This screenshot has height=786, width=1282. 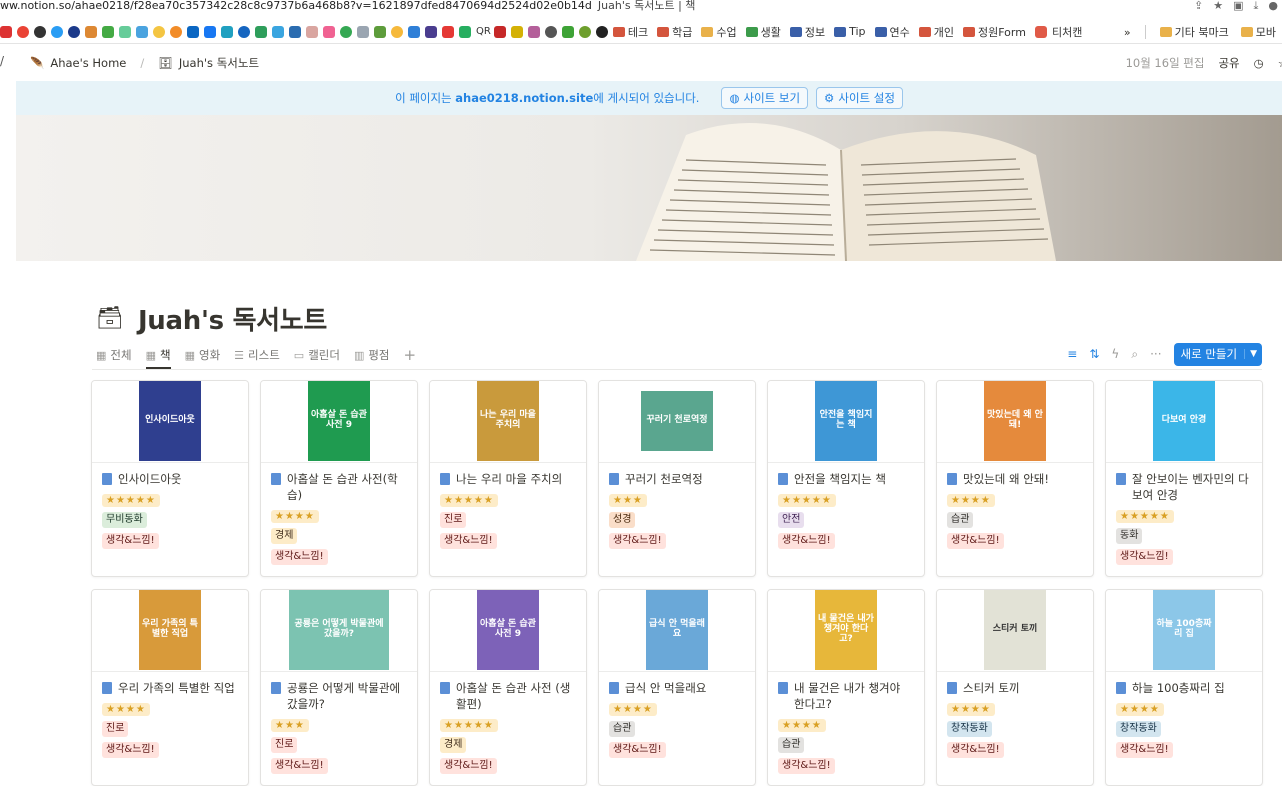 I want to click on database-icon: 🗄, so click(x=165, y=63).